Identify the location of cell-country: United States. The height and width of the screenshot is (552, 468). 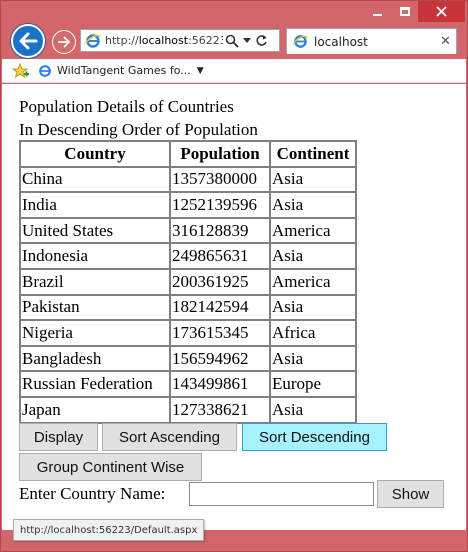
(95, 230).